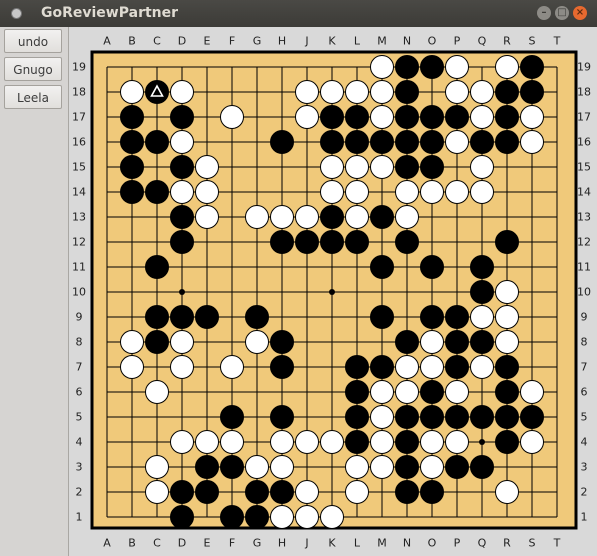  What do you see at coordinates (580, 13) in the screenshot?
I see `close-button: ×` at bounding box center [580, 13].